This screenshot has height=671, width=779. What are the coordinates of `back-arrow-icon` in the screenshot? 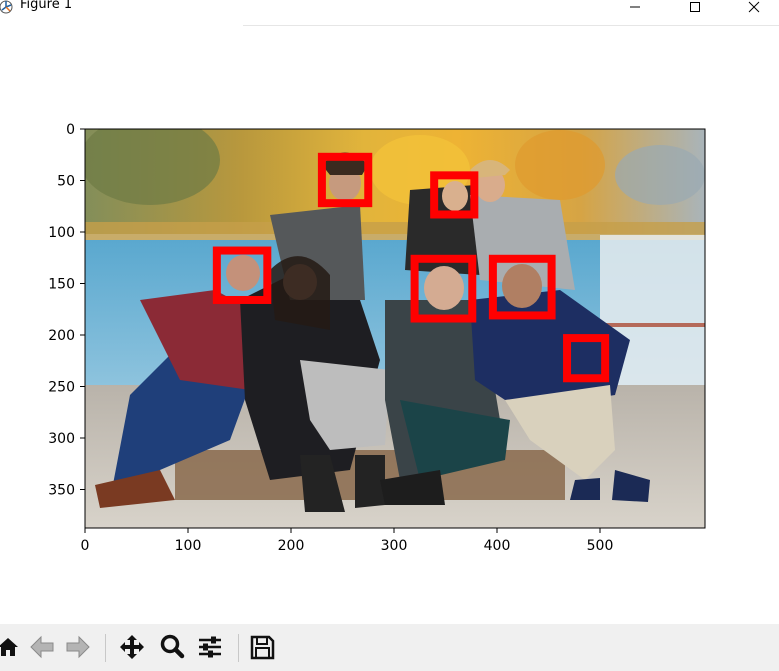 It's located at (42, 647).